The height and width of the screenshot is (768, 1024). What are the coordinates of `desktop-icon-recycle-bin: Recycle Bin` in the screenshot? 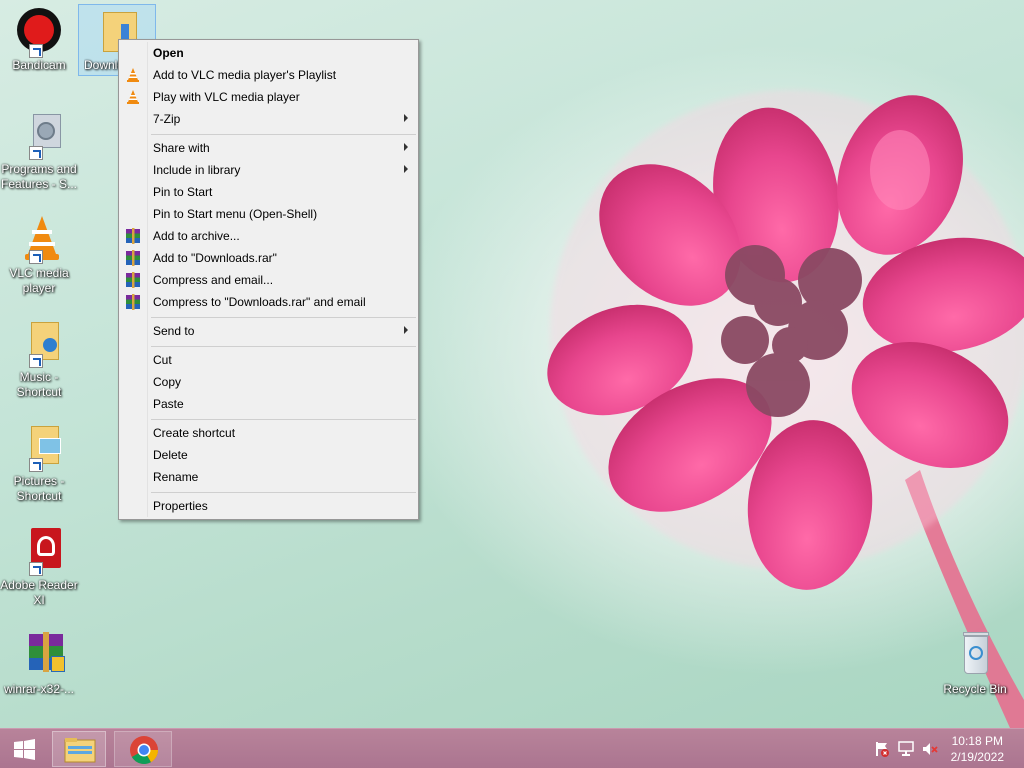 It's located at (975, 664).